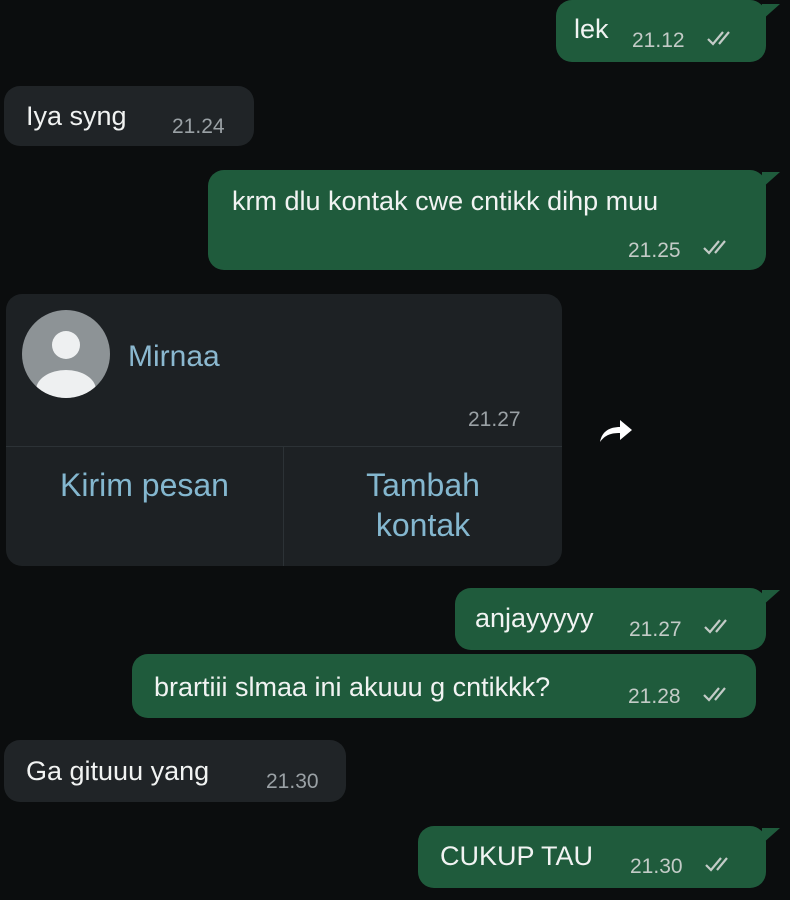 Image resolution: width=790 pixels, height=900 pixels. What do you see at coordinates (423, 525) in the screenshot?
I see `add-contact-label-line2: kontak` at bounding box center [423, 525].